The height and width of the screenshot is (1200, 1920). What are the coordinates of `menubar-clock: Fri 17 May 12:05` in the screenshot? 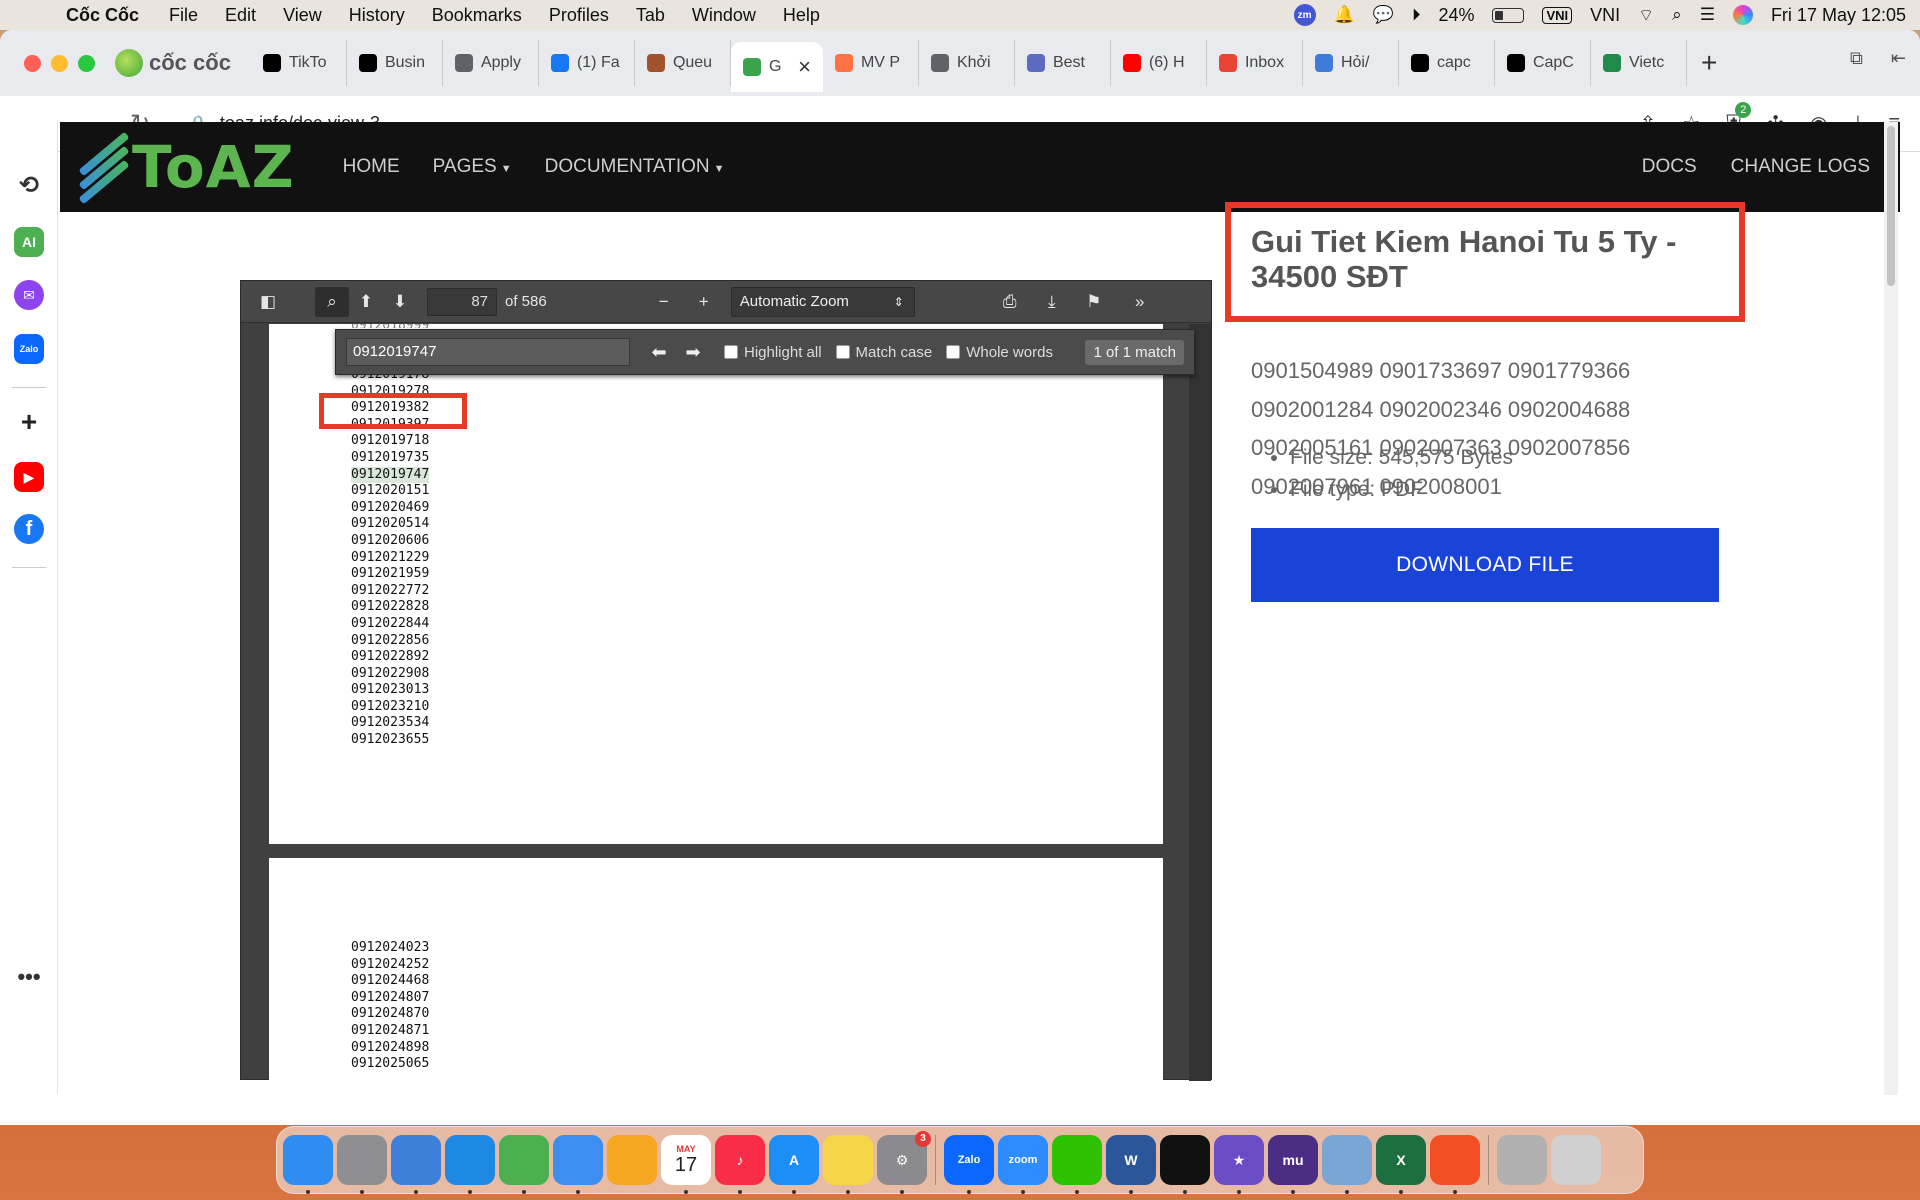 It's located at (1838, 15).